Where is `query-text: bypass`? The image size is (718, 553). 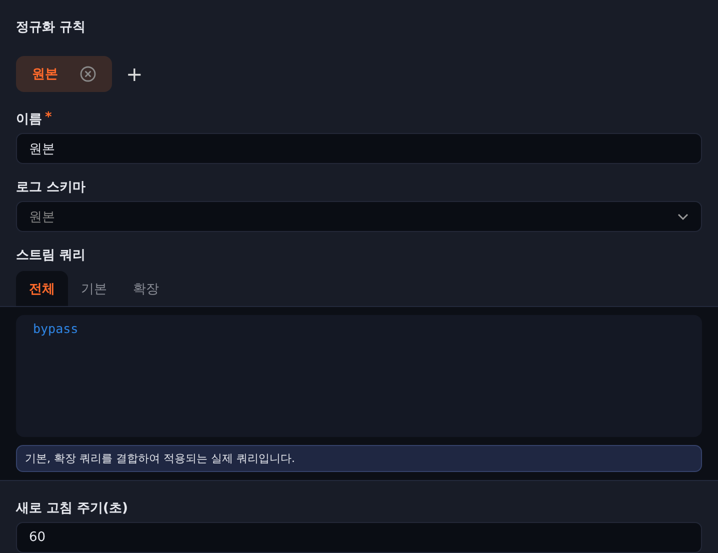
query-text: bypass is located at coordinates (56, 328).